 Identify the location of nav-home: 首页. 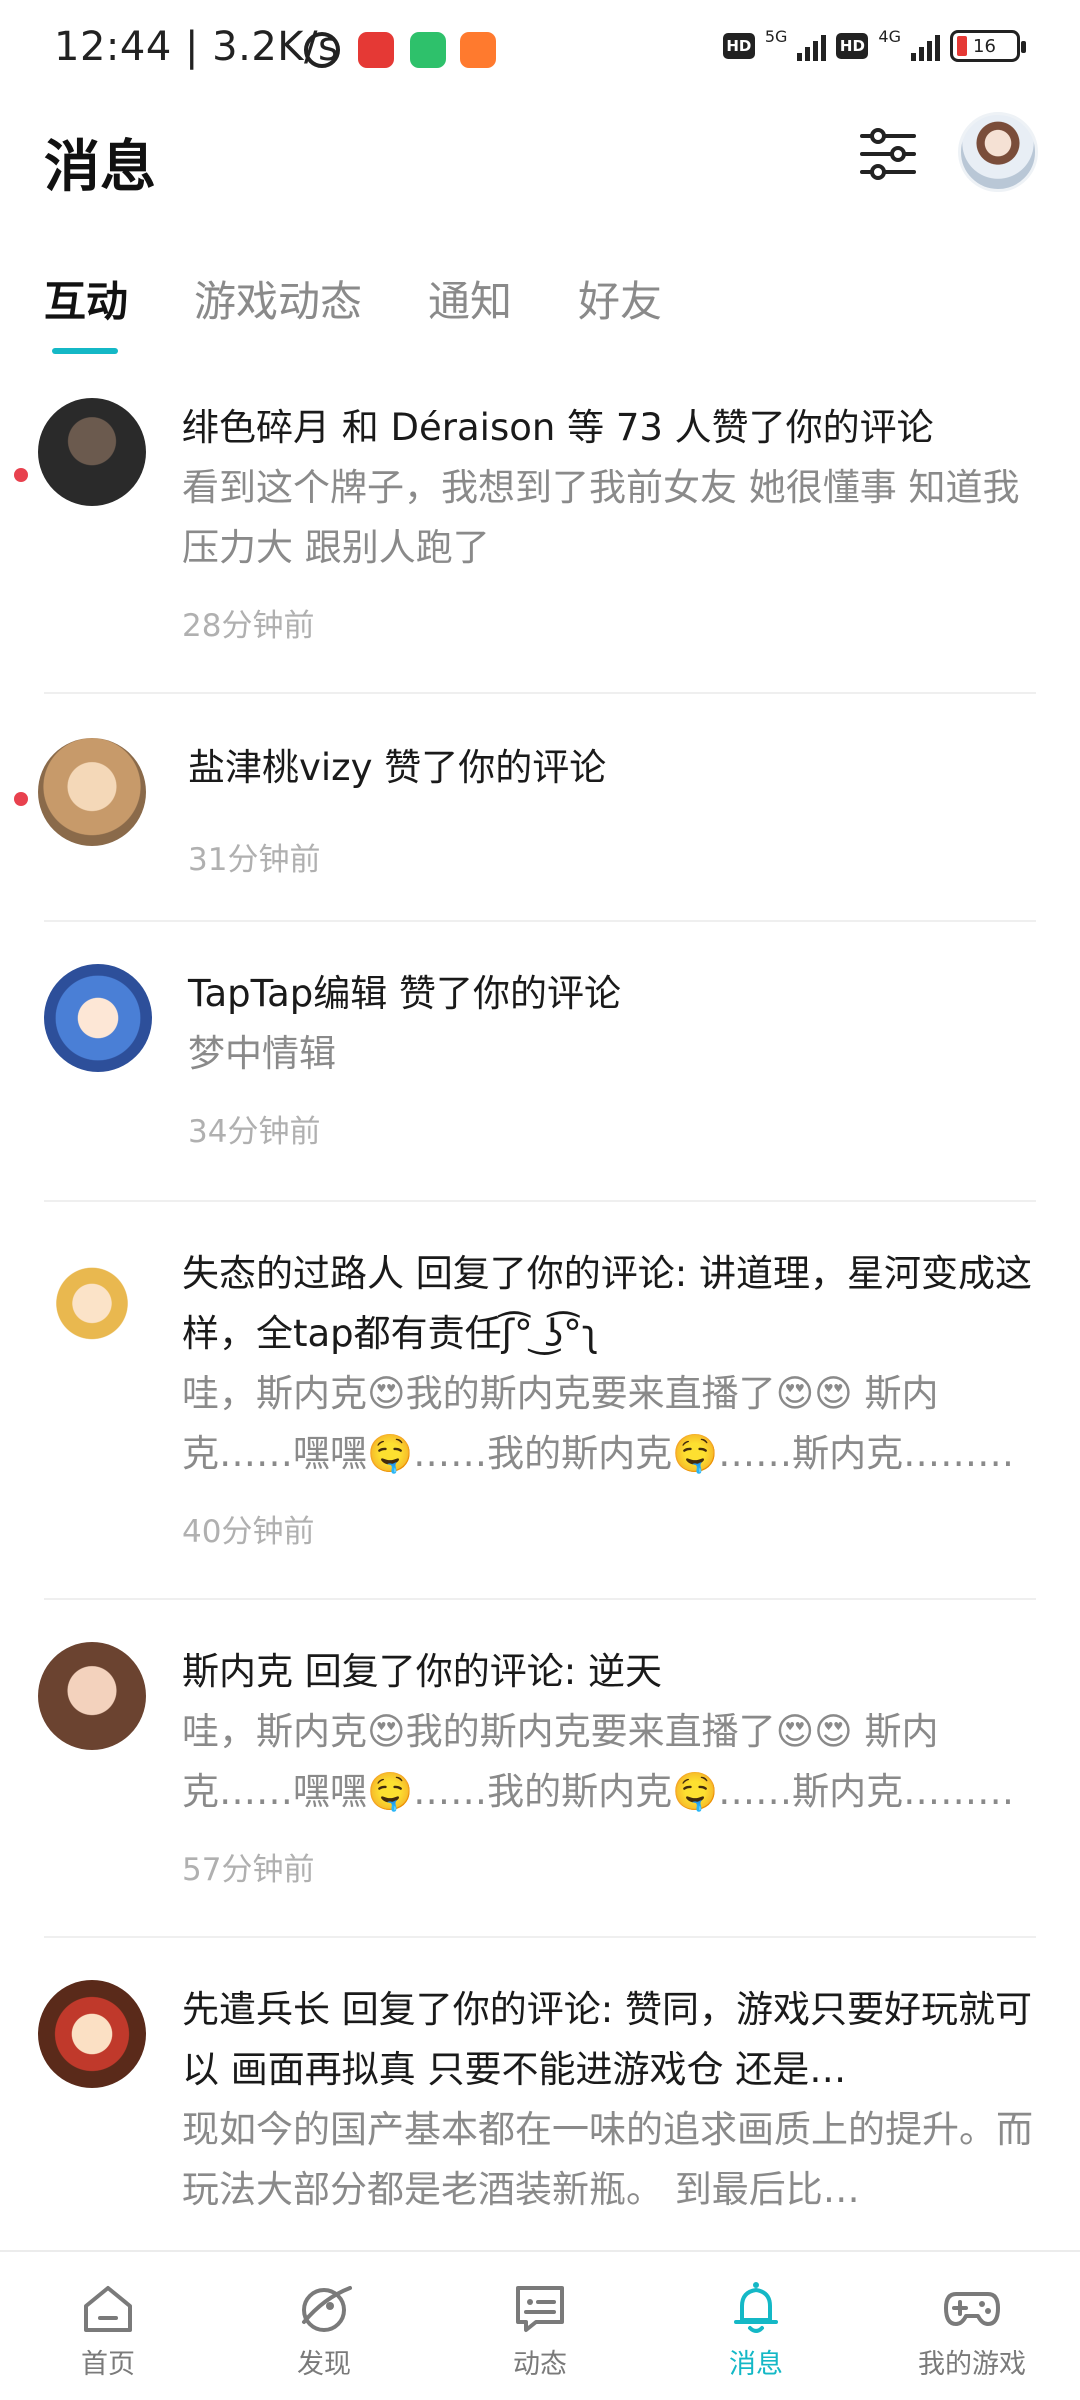
(108, 2326).